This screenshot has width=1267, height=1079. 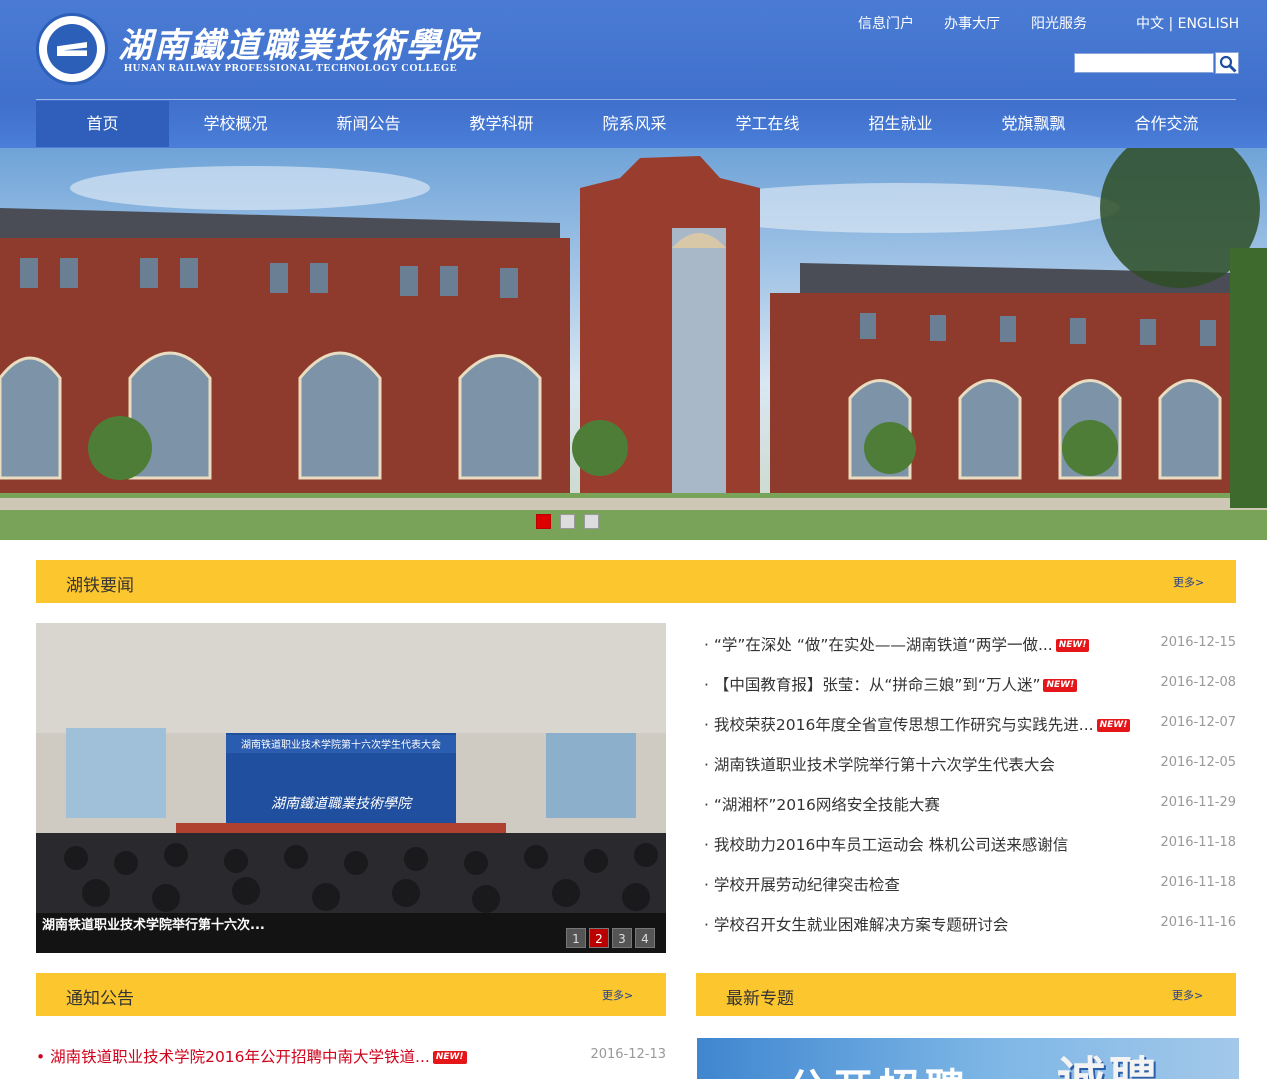 I want to click on news-date: 2016-12-15, so click(x=1198, y=642).